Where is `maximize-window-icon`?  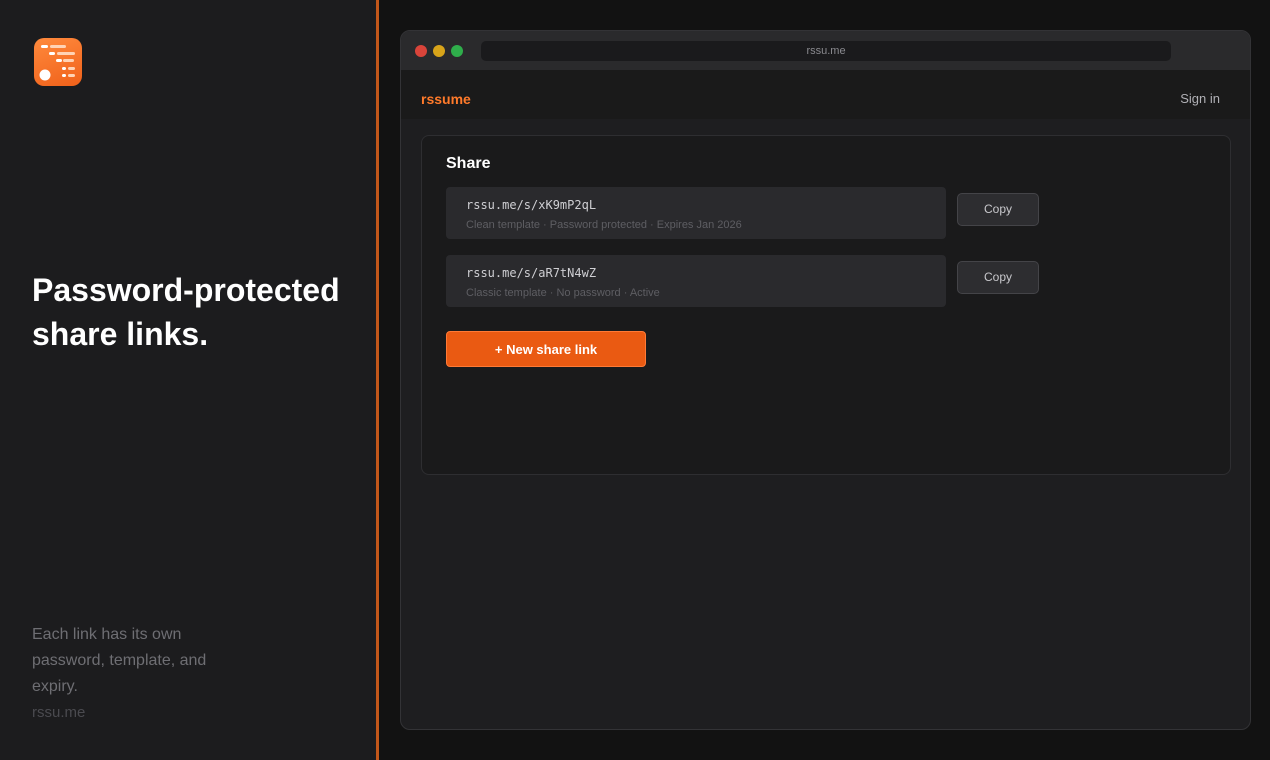 maximize-window-icon is located at coordinates (457, 51).